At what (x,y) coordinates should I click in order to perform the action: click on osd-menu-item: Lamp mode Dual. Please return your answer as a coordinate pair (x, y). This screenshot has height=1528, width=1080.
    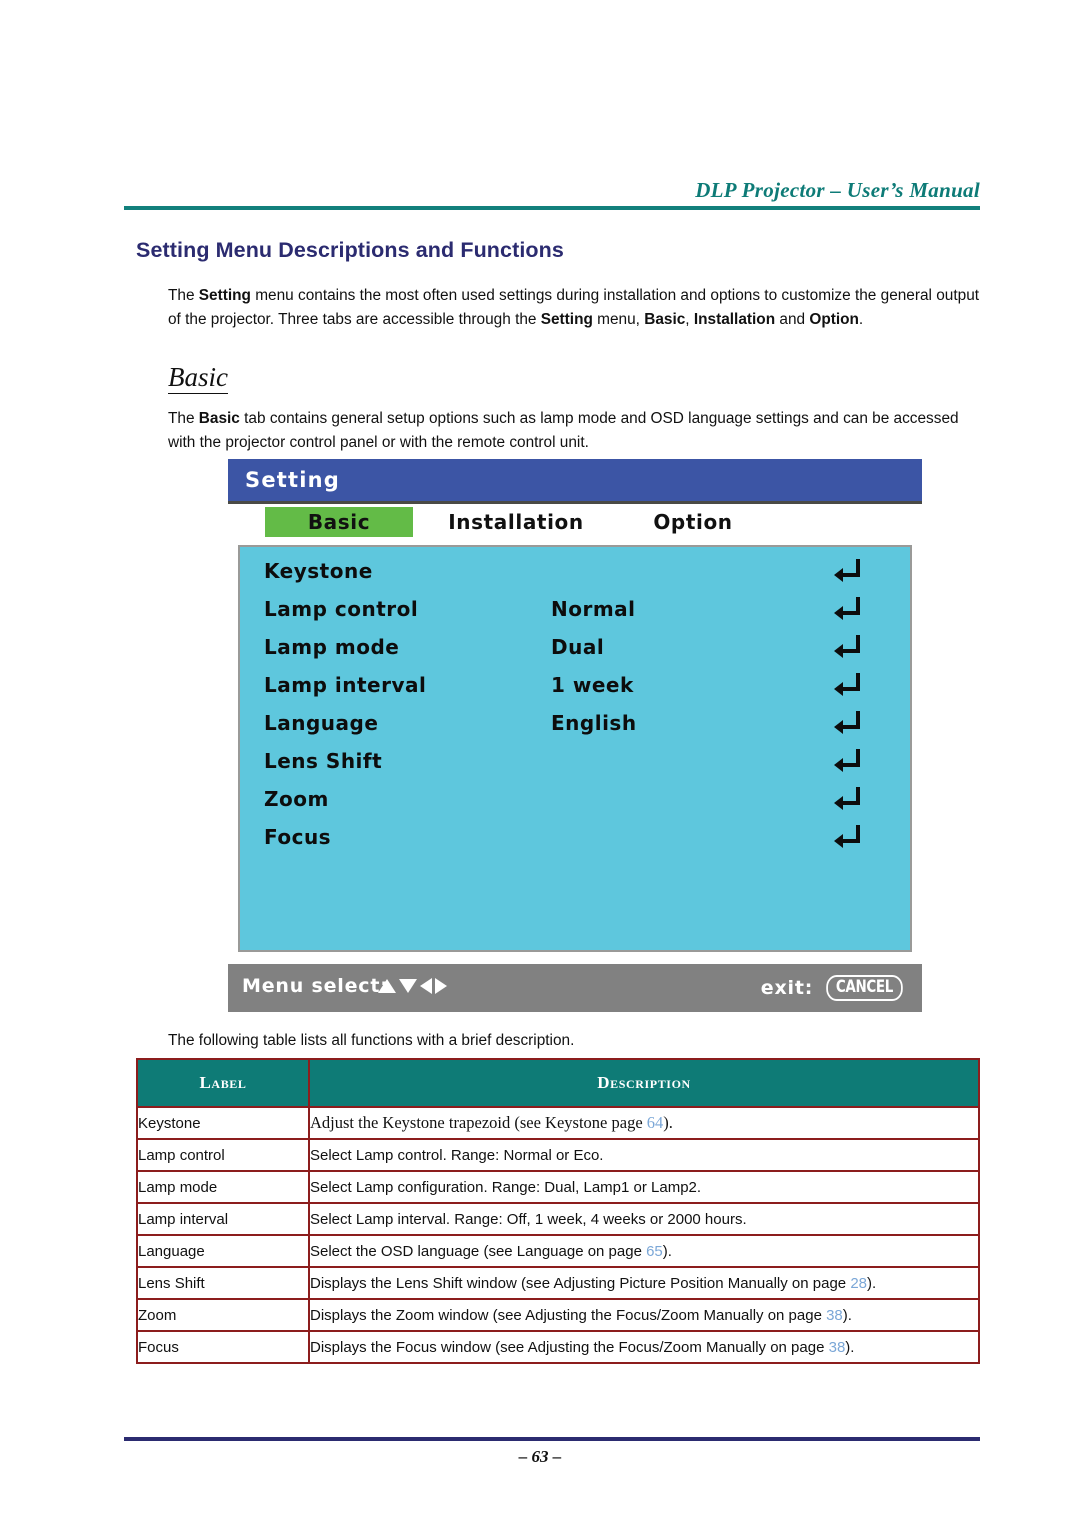
    Looking at the image, I should click on (577, 654).